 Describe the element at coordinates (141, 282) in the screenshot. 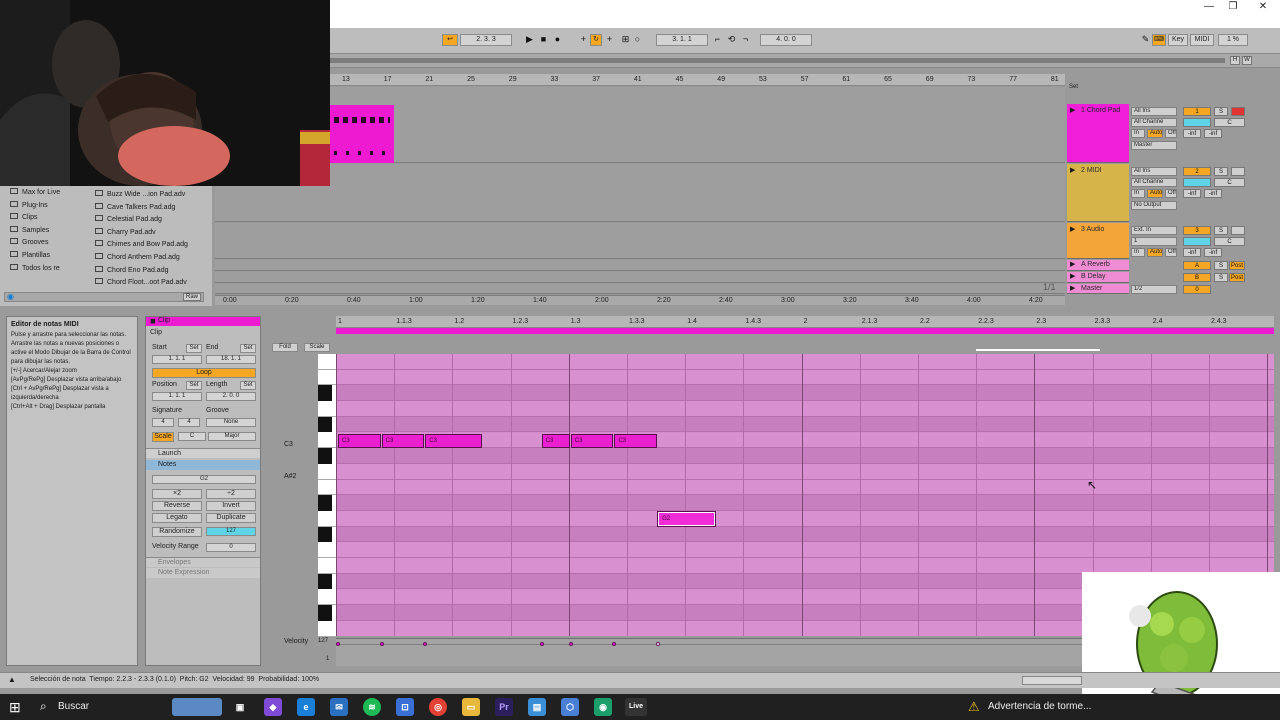

I see `browser-file: Chord Floot...oot Pad.adv` at that location.